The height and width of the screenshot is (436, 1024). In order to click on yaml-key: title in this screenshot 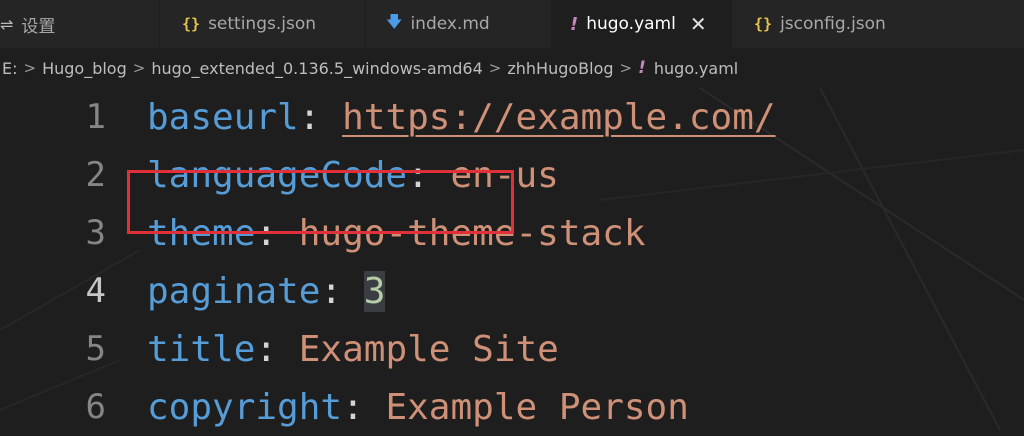, I will do `click(201, 349)`.